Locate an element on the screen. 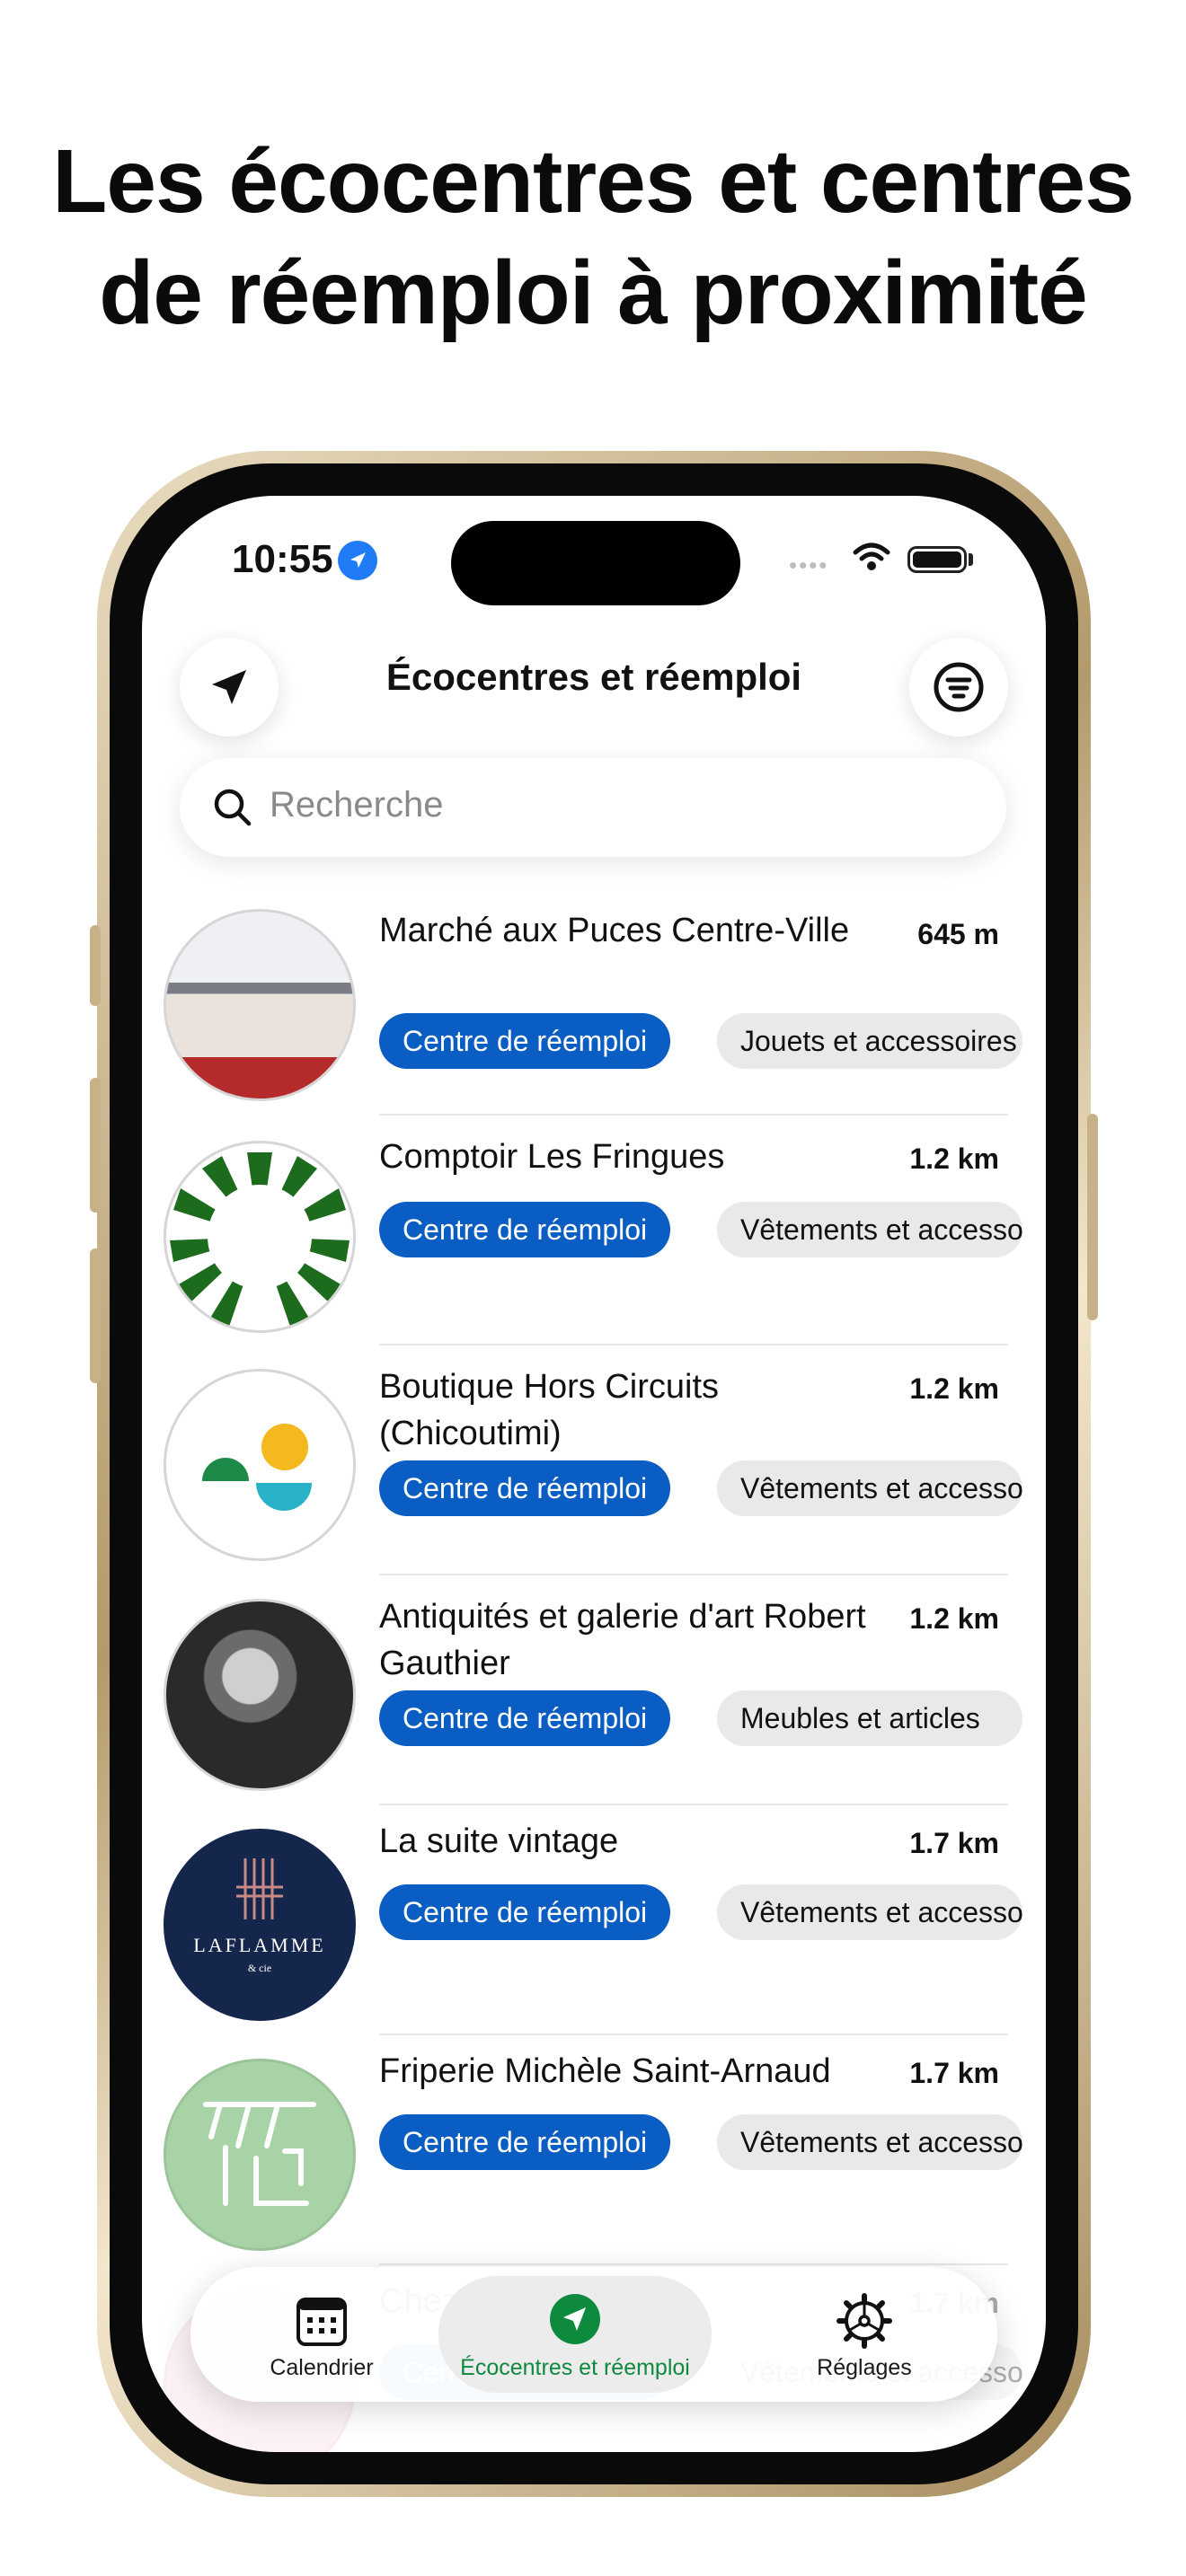 The width and height of the screenshot is (1186, 2576). place-name: La suite vintage is located at coordinates (499, 1841).